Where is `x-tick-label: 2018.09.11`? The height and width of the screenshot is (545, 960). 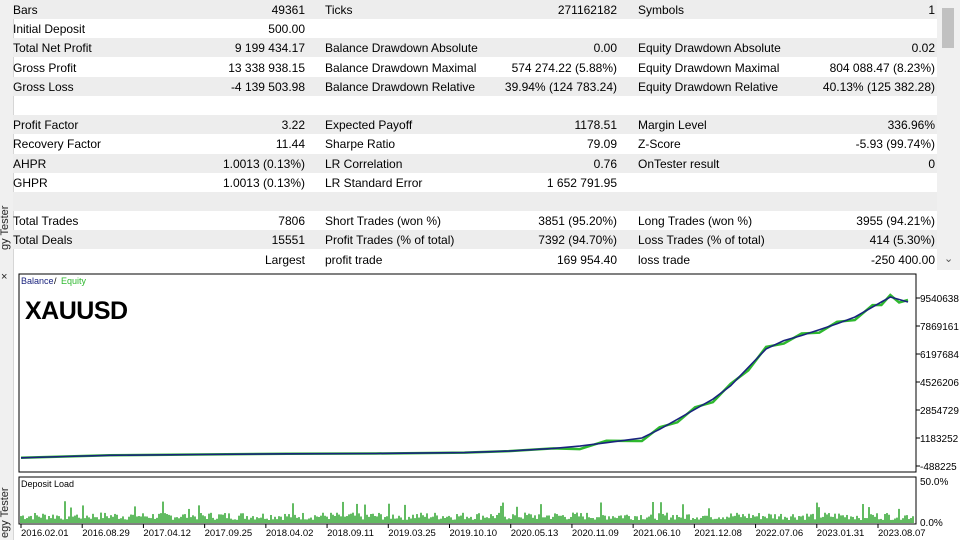 x-tick-label: 2018.09.11 is located at coordinates (350, 533).